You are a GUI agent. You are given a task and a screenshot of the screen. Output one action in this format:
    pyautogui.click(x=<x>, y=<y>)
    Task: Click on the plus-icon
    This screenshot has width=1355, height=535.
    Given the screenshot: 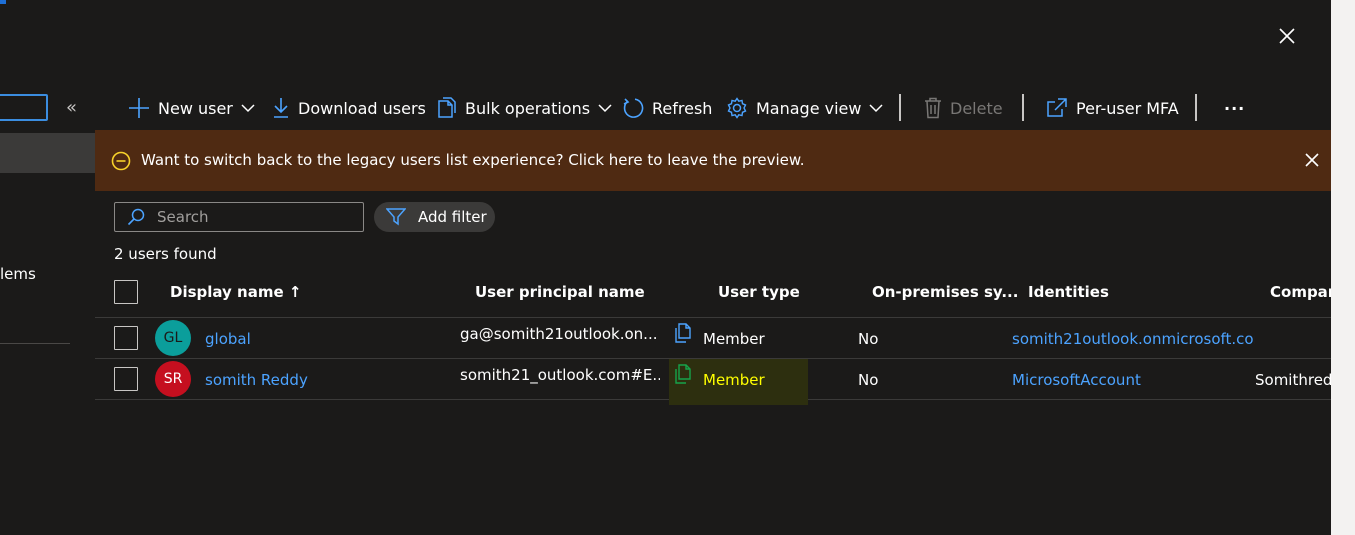 What is the action you would take?
    pyautogui.click(x=139, y=108)
    